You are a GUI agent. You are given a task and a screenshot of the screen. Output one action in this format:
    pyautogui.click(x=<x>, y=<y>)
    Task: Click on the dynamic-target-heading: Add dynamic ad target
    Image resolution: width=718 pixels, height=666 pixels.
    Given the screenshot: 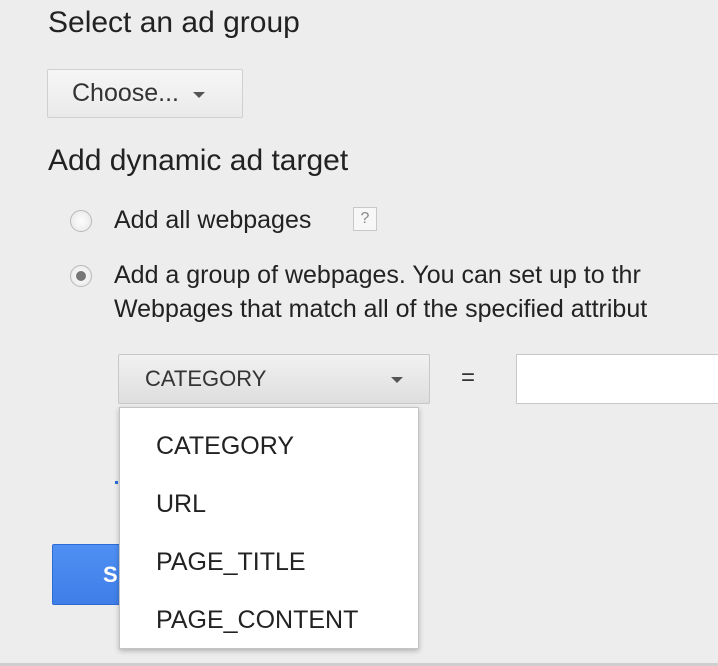 What is the action you would take?
    pyautogui.click(x=198, y=160)
    